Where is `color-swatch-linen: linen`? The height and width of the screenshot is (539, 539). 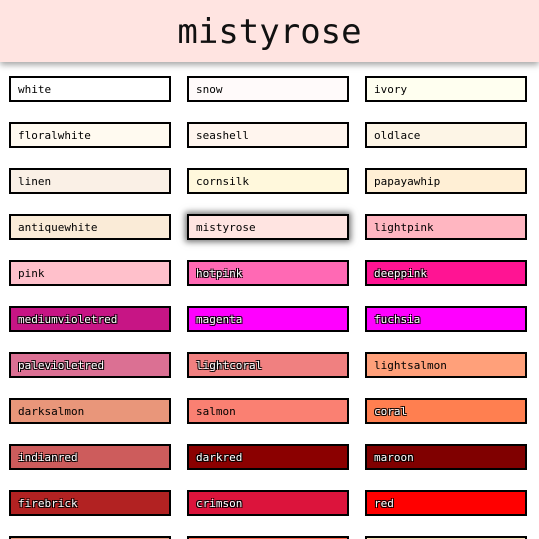 color-swatch-linen: linen is located at coordinates (90, 181).